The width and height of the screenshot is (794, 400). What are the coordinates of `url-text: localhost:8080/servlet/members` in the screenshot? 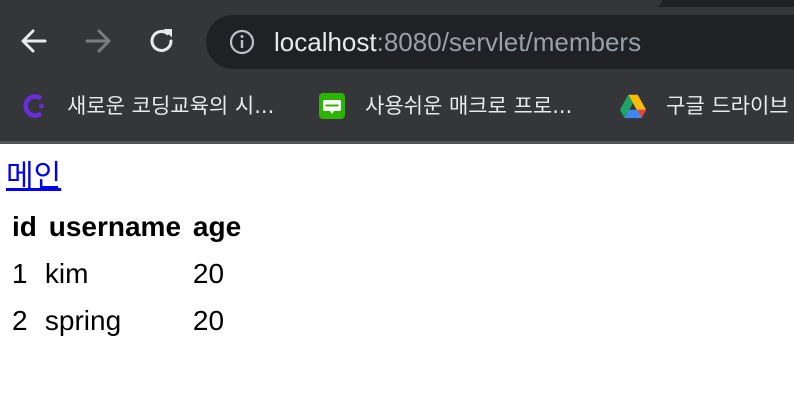 It's located at (457, 42).